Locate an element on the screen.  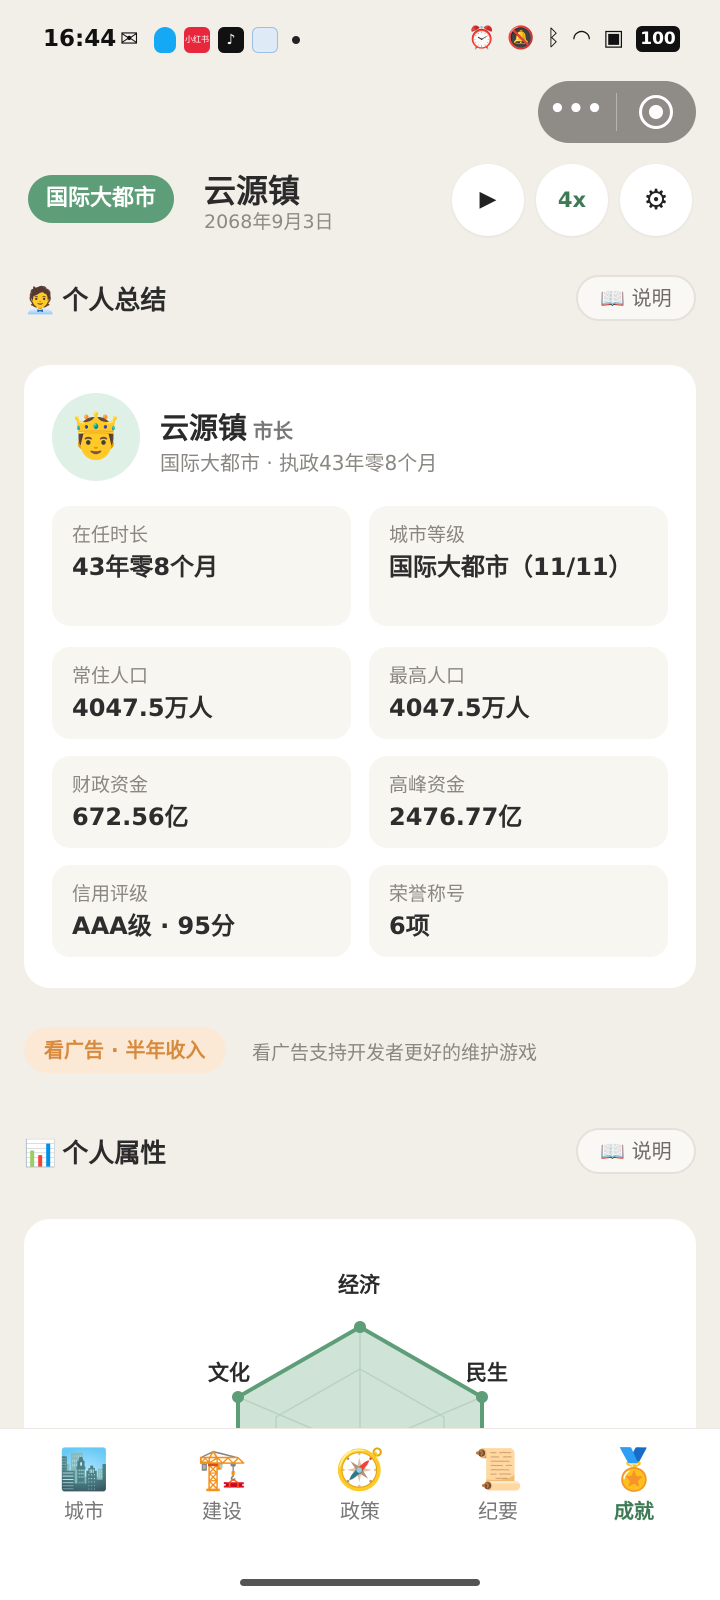
mayor-name-text: 云源镇 is located at coordinates (204, 428).